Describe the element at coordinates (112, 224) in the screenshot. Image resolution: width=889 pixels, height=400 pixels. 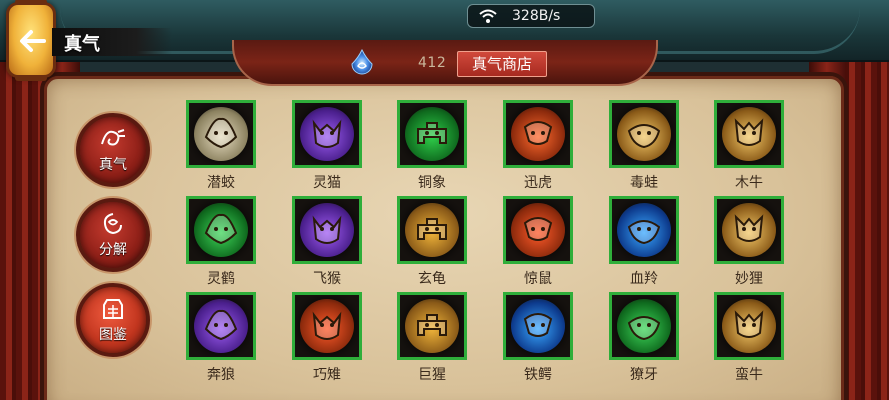
I see `decompose-icon` at that location.